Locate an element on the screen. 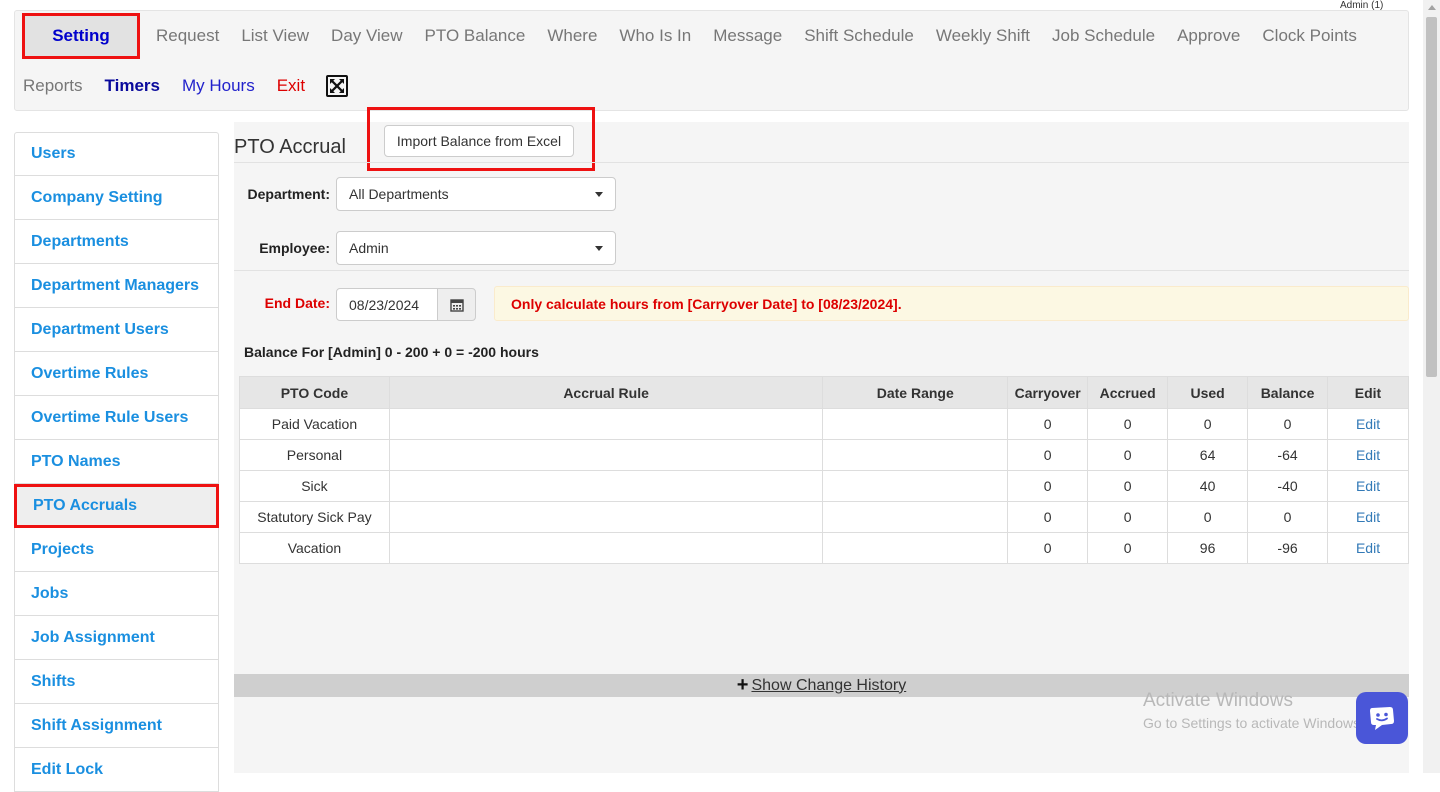 The width and height of the screenshot is (1440, 792). cell-balance: -64 is located at coordinates (1288, 455).